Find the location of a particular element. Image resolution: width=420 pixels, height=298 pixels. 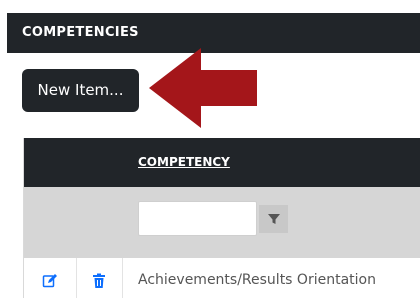

edit-row-button is located at coordinates (50, 278).